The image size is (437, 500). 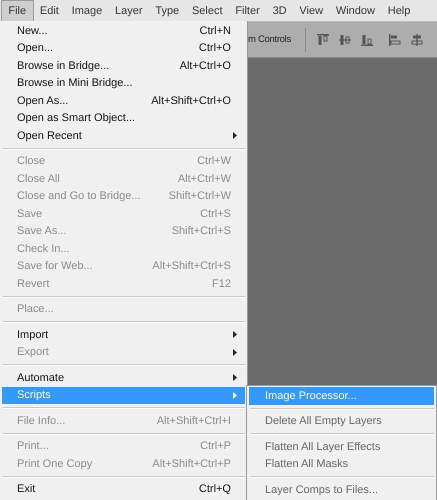 I want to click on menu-bar-item: Filter, so click(x=247, y=10).